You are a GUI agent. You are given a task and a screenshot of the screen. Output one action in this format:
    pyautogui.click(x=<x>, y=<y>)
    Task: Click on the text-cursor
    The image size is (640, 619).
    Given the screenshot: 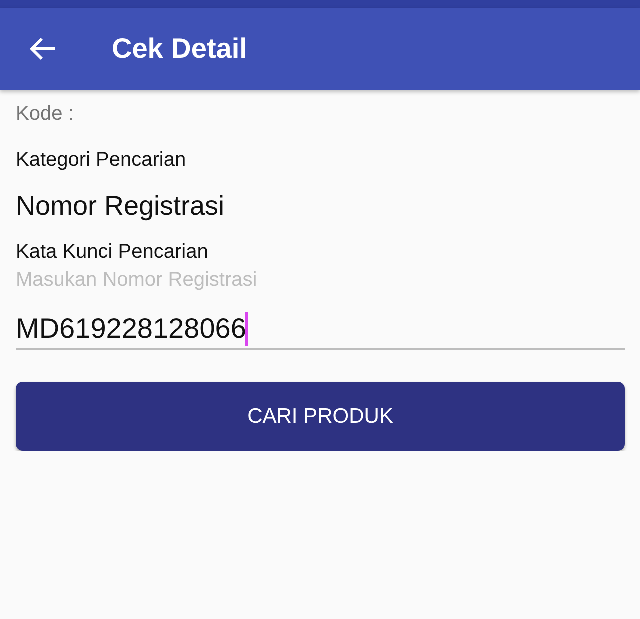 What is the action you would take?
    pyautogui.click(x=246, y=329)
    